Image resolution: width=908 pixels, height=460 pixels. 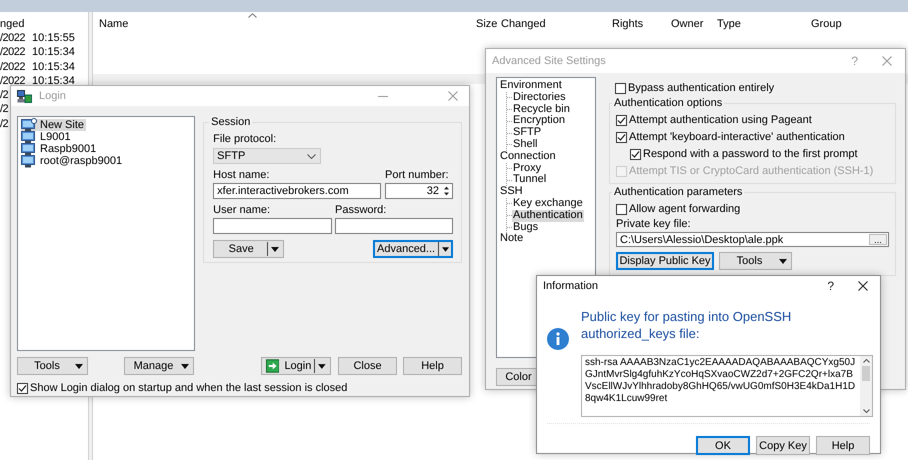 I want to click on tree-item: Recycle bin, so click(x=541, y=110).